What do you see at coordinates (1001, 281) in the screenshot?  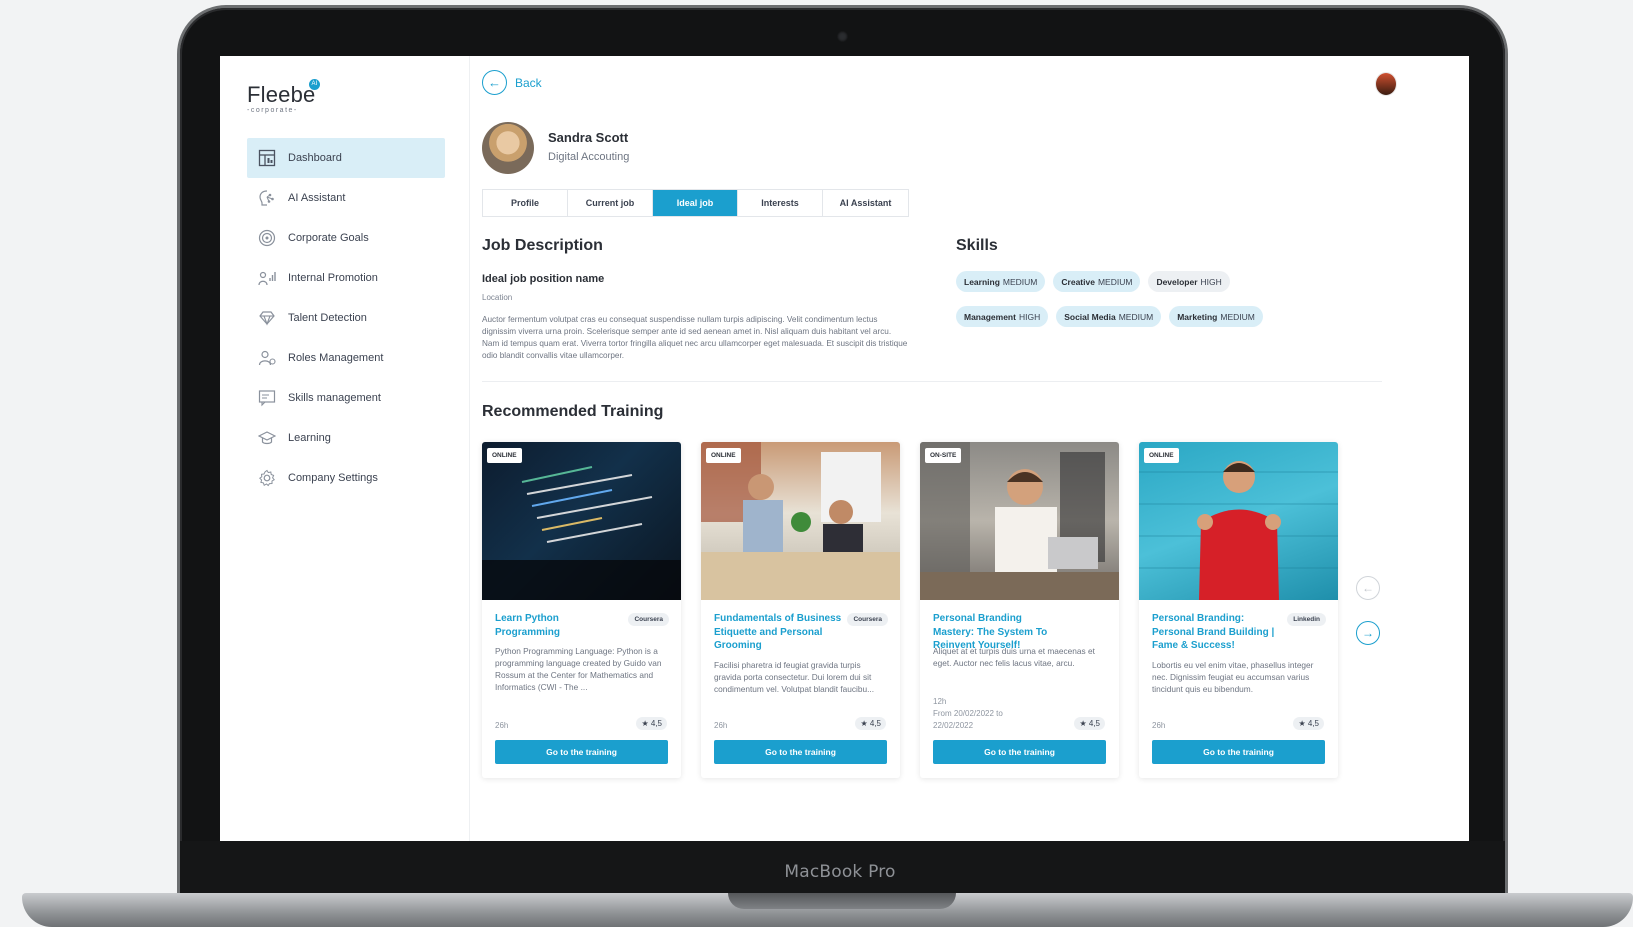 I see `skill-chip: Learning MEDIUM` at bounding box center [1001, 281].